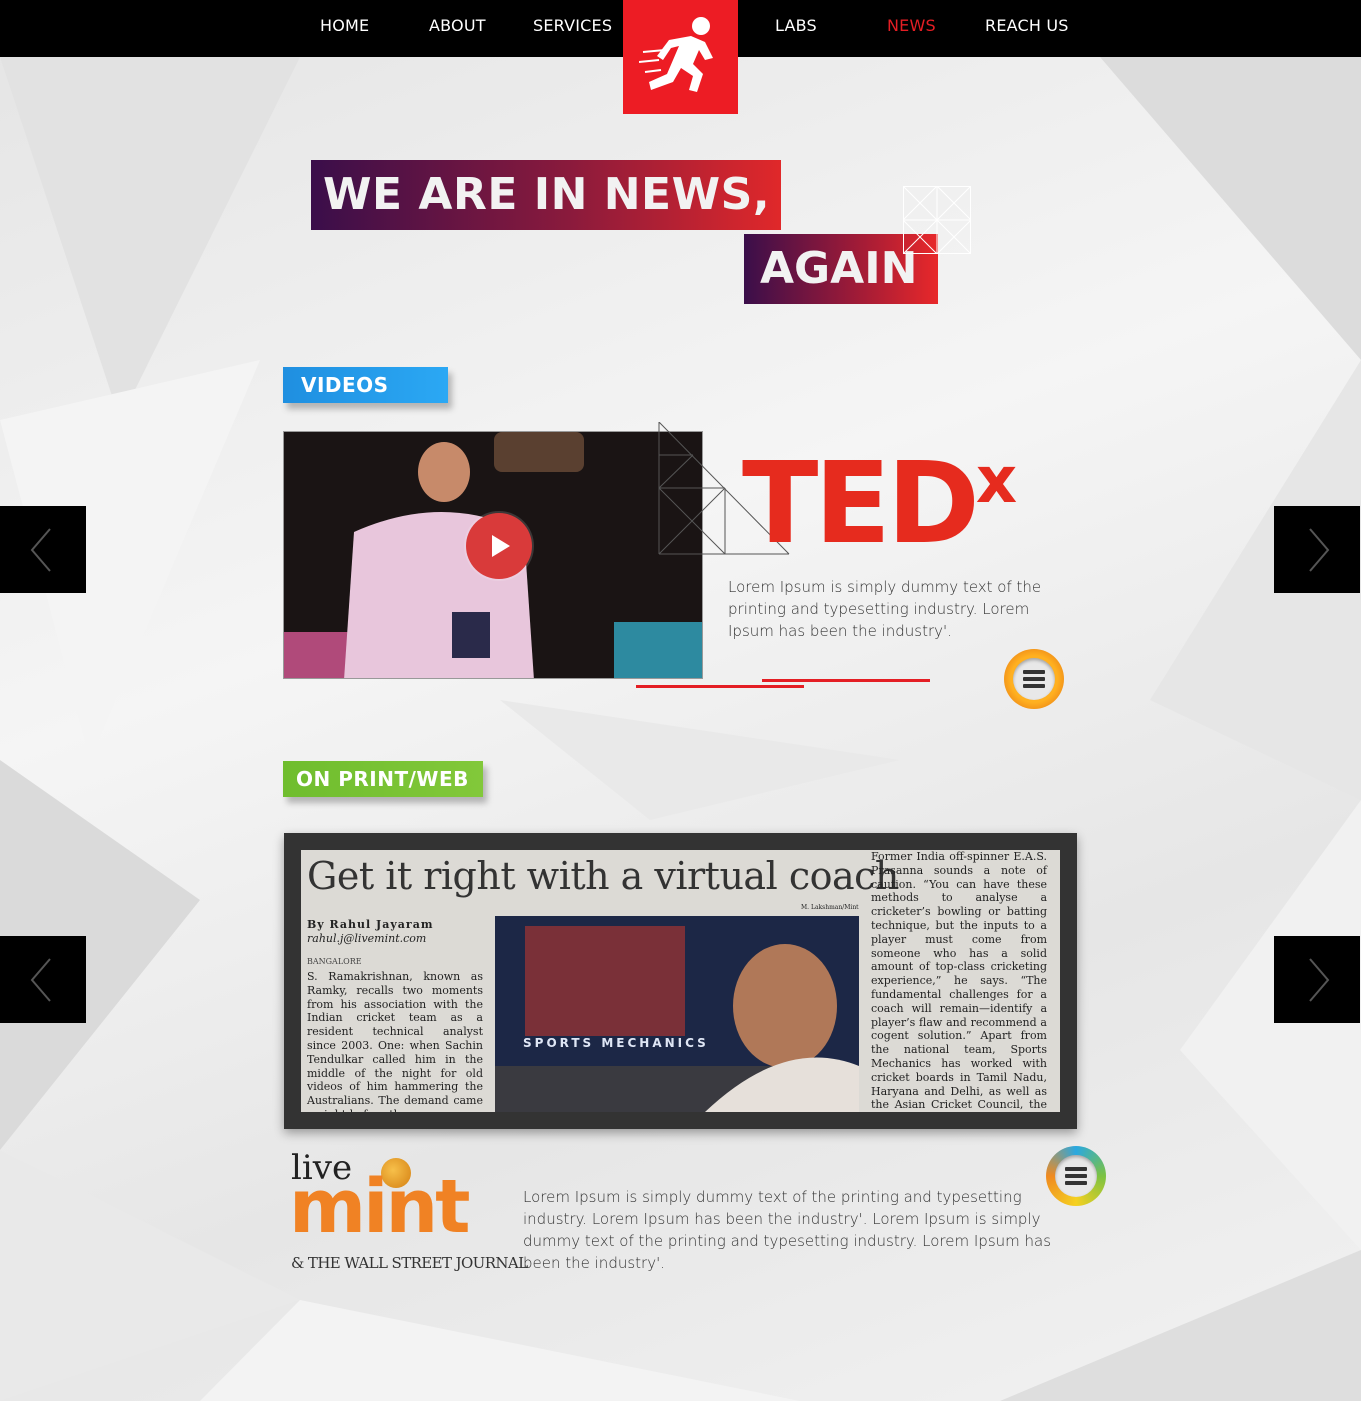  Describe the element at coordinates (334, 961) in the screenshot. I see `article-dateline: BANGALORE` at that location.